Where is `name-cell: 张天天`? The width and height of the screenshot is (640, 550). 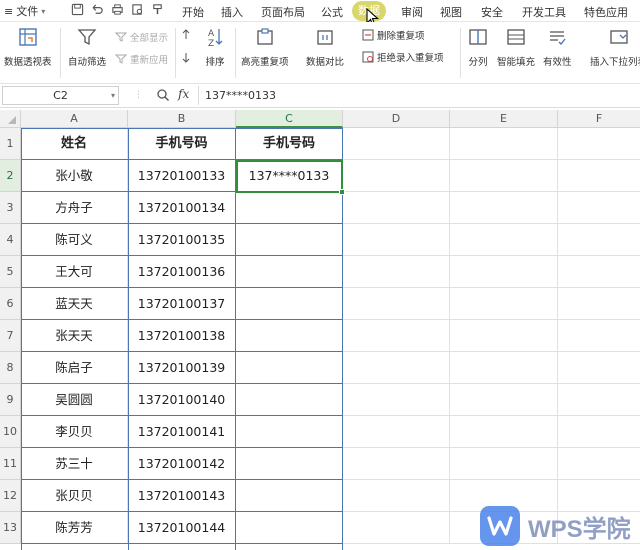
name-cell: 张天天 is located at coordinates (74, 336).